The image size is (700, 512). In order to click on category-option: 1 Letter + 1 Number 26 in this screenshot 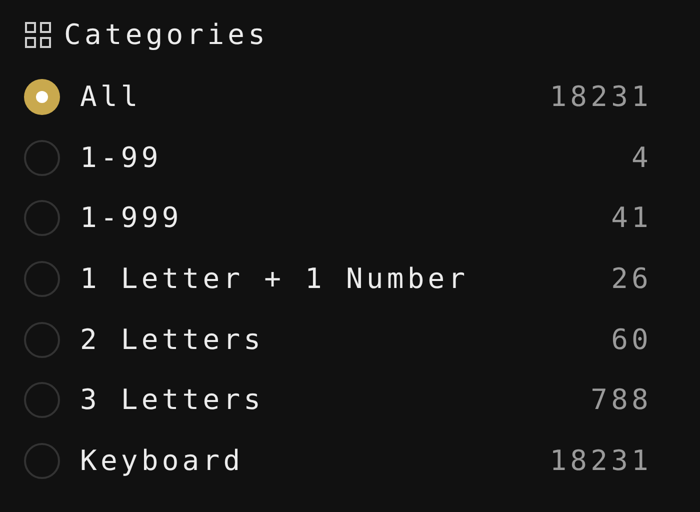, I will do `click(338, 279)`.